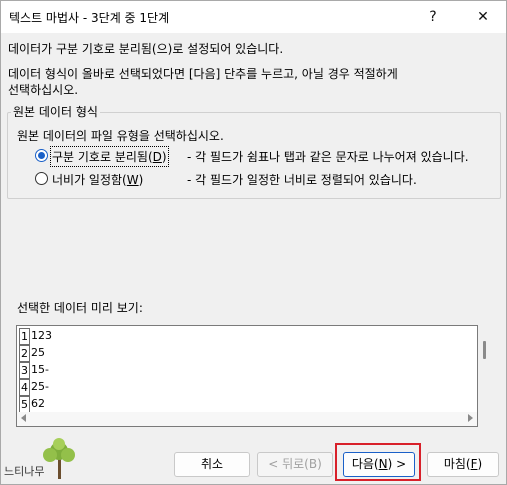 The image size is (507, 485). Describe the element at coordinates (24, 353) in the screenshot. I see `row-number: 2` at that location.